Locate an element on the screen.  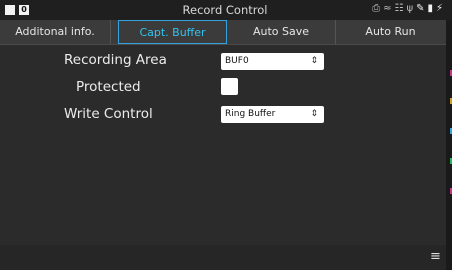
protected-checkbox is located at coordinates (229, 86).